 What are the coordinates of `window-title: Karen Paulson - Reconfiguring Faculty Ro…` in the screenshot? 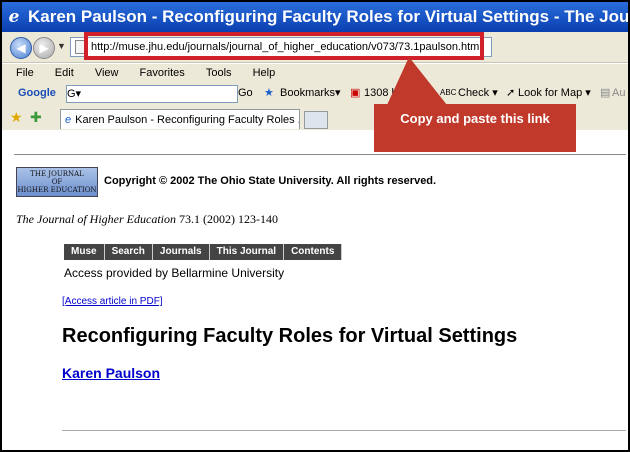 It's located at (328, 16).